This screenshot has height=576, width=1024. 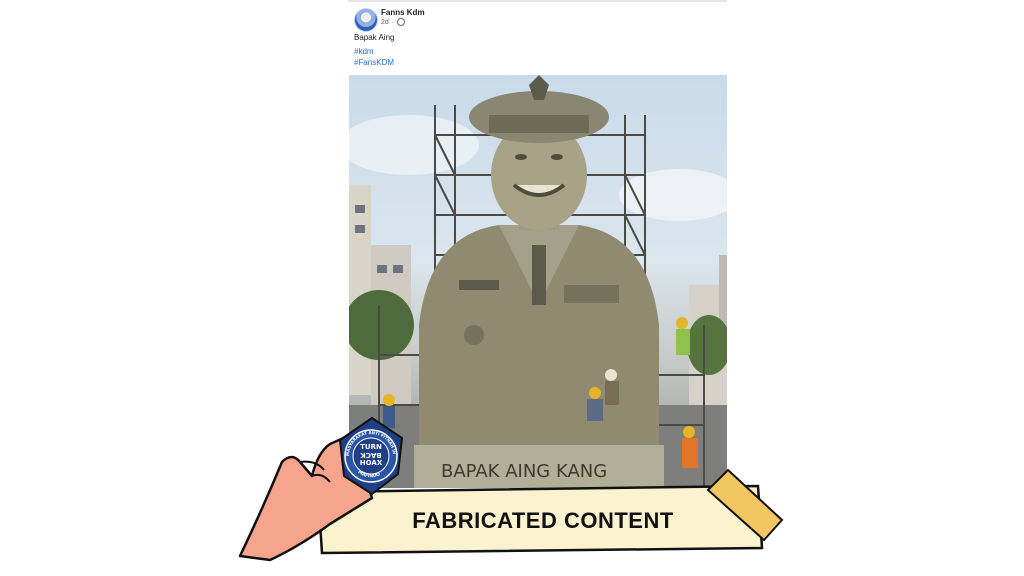 What do you see at coordinates (524, 471) in the screenshot?
I see `statue-plaque-text: BAPAK AING KANG` at bounding box center [524, 471].